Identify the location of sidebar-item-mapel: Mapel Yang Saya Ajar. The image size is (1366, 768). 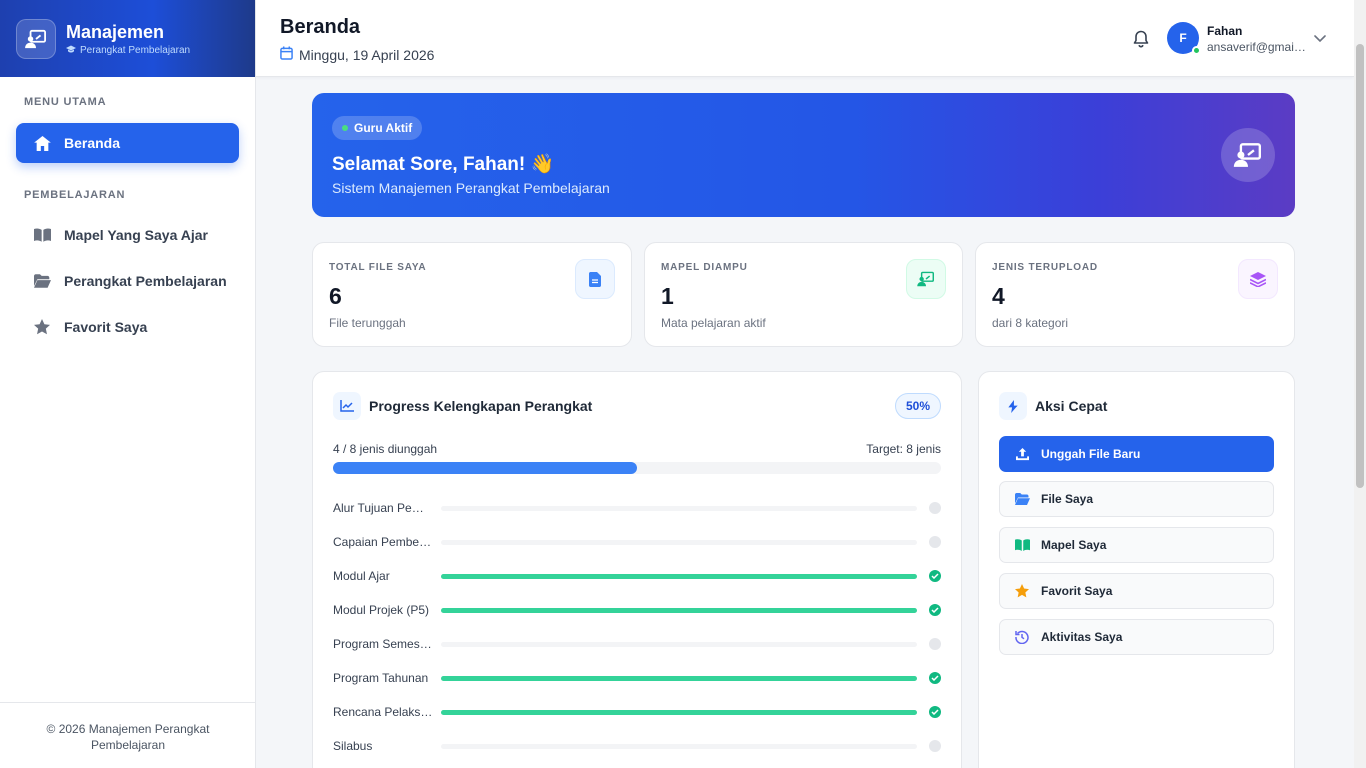
(127, 235).